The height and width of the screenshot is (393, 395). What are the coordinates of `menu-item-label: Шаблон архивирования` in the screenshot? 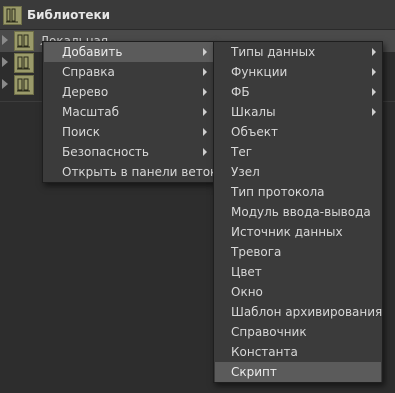 It's located at (307, 312).